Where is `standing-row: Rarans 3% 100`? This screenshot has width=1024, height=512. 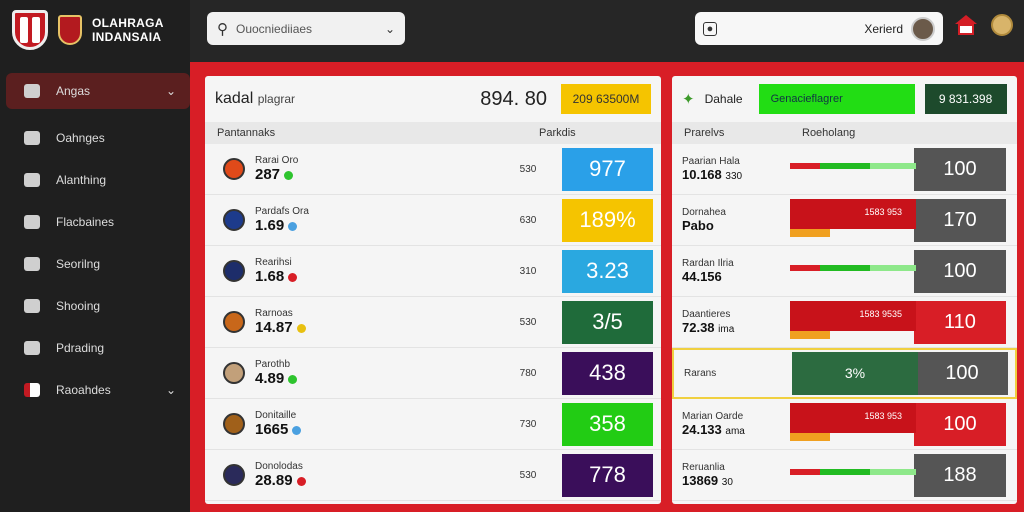 standing-row: Rarans 3% 100 is located at coordinates (844, 373).